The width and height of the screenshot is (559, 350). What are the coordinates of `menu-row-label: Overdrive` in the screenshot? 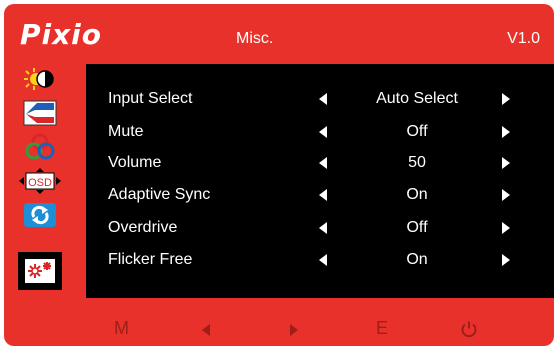 It's located at (143, 227).